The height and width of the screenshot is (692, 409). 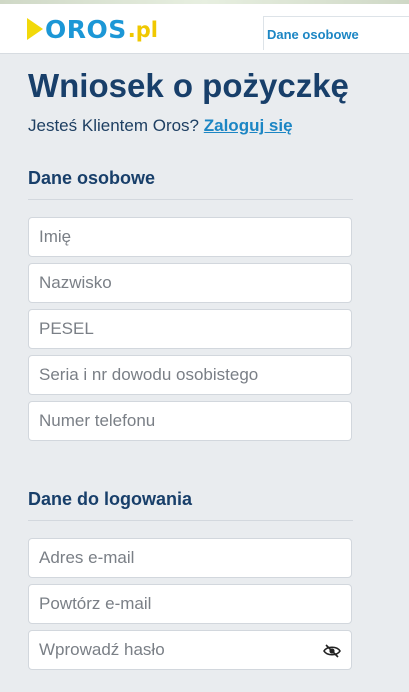 I want to click on last-name-field, so click(x=190, y=283).